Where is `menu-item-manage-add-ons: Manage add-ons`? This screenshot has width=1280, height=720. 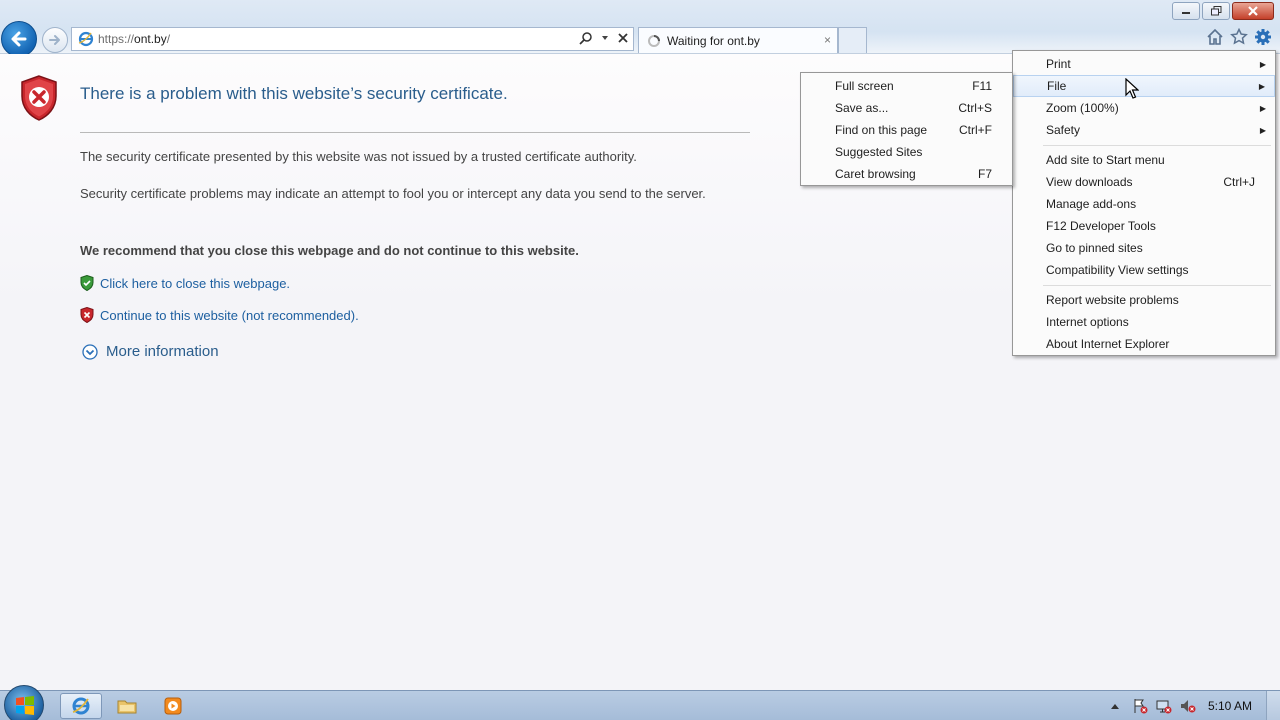
menu-item-manage-add-ons: Manage add-ons is located at coordinates (1144, 204).